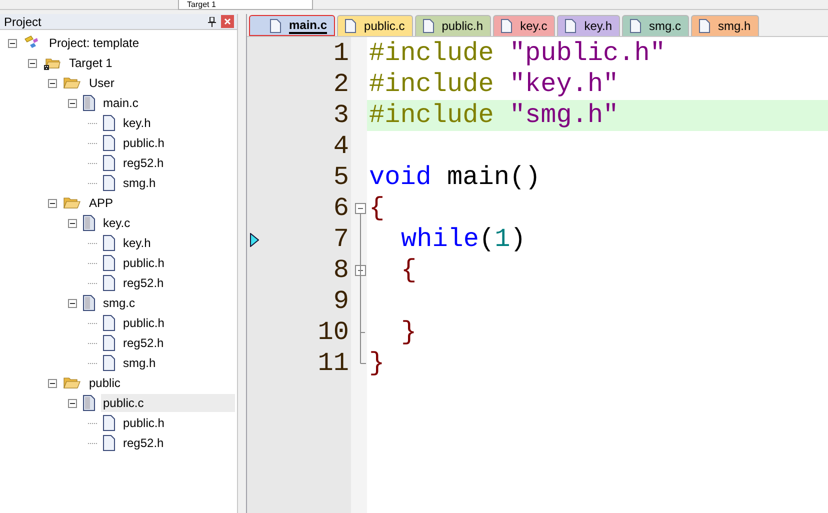  Describe the element at coordinates (32, 43) in the screenshot. I see `project-icon` at that location.